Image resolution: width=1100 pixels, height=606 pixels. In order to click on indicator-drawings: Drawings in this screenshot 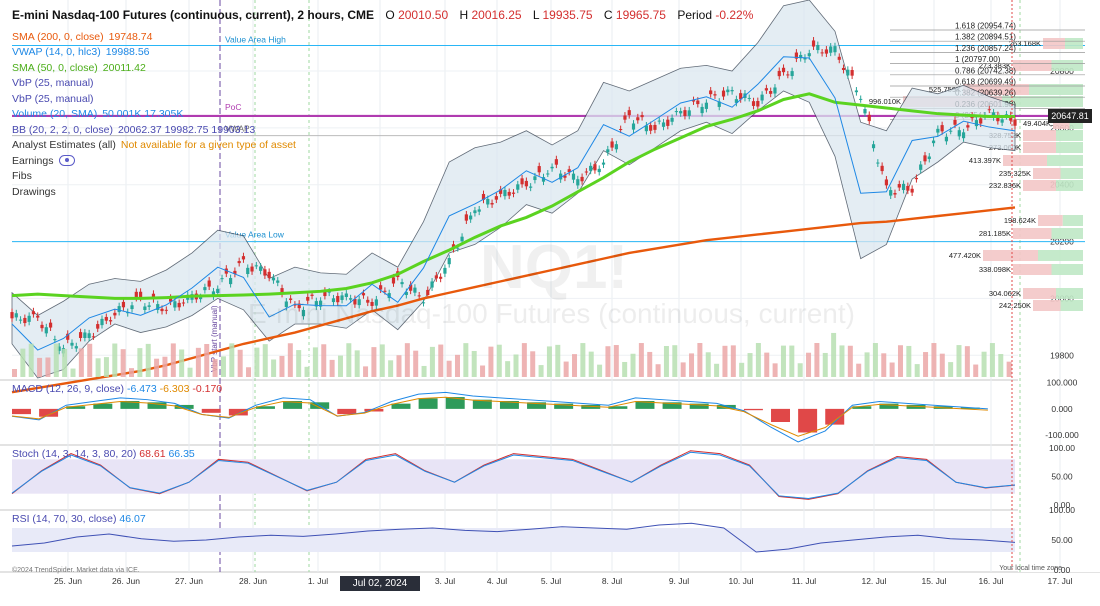, I will do `click(382, 193)`.